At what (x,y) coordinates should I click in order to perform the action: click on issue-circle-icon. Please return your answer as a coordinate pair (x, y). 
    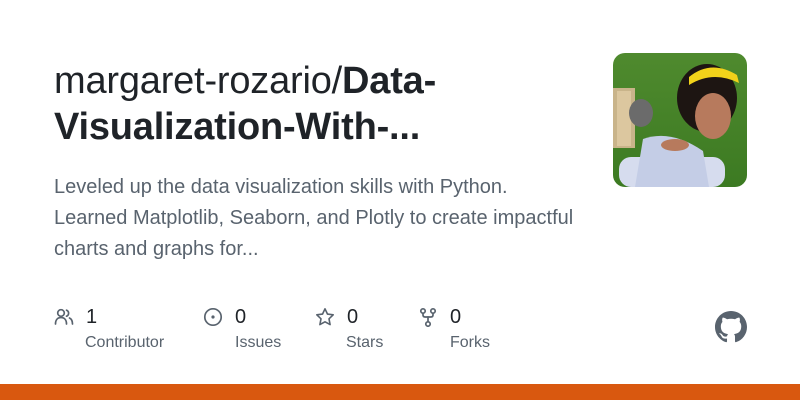
    Looking at the image, I should click on (213, 317).